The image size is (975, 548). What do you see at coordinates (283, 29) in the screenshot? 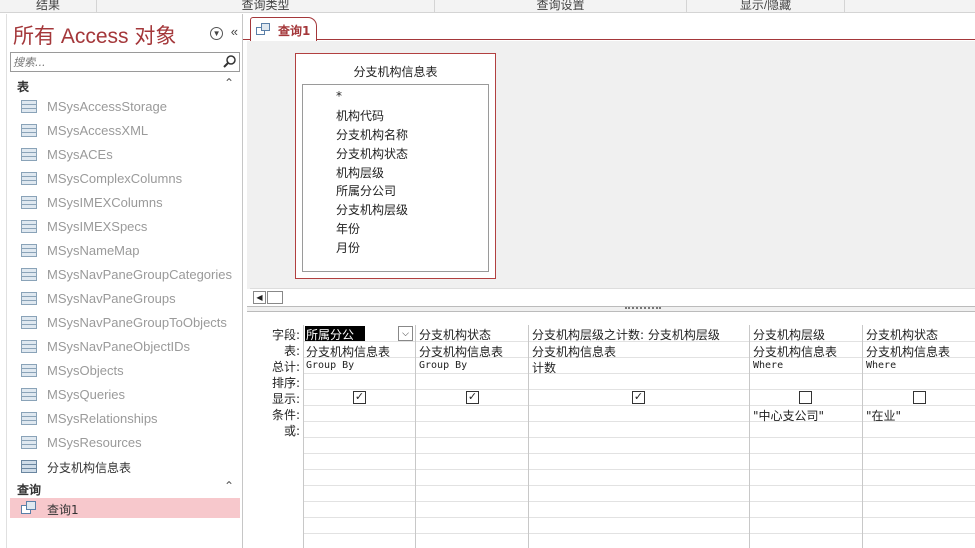
I see `tab-query1: 查询1` at bounding box center [283, 29].